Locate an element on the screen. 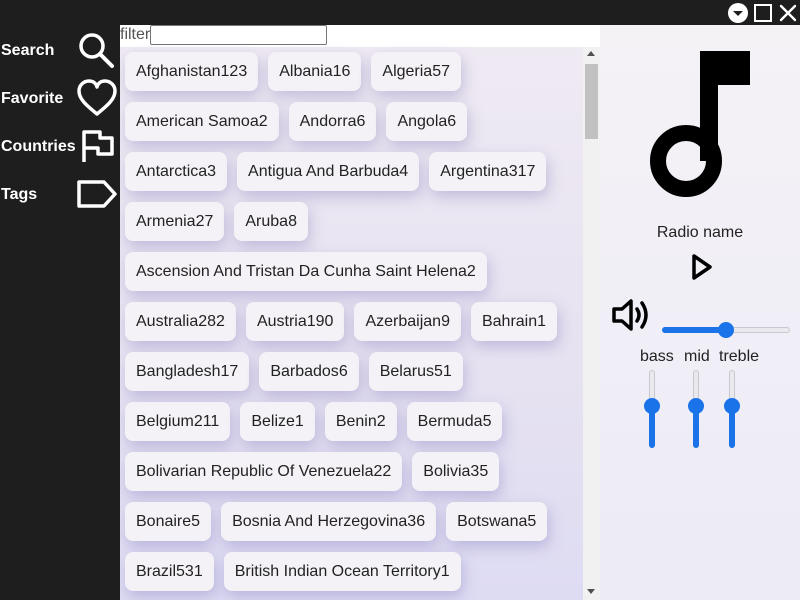 The height and width of the screenshot is (600, 800). country-chip: Bolivia 35 is located at coordinates (456, 471).